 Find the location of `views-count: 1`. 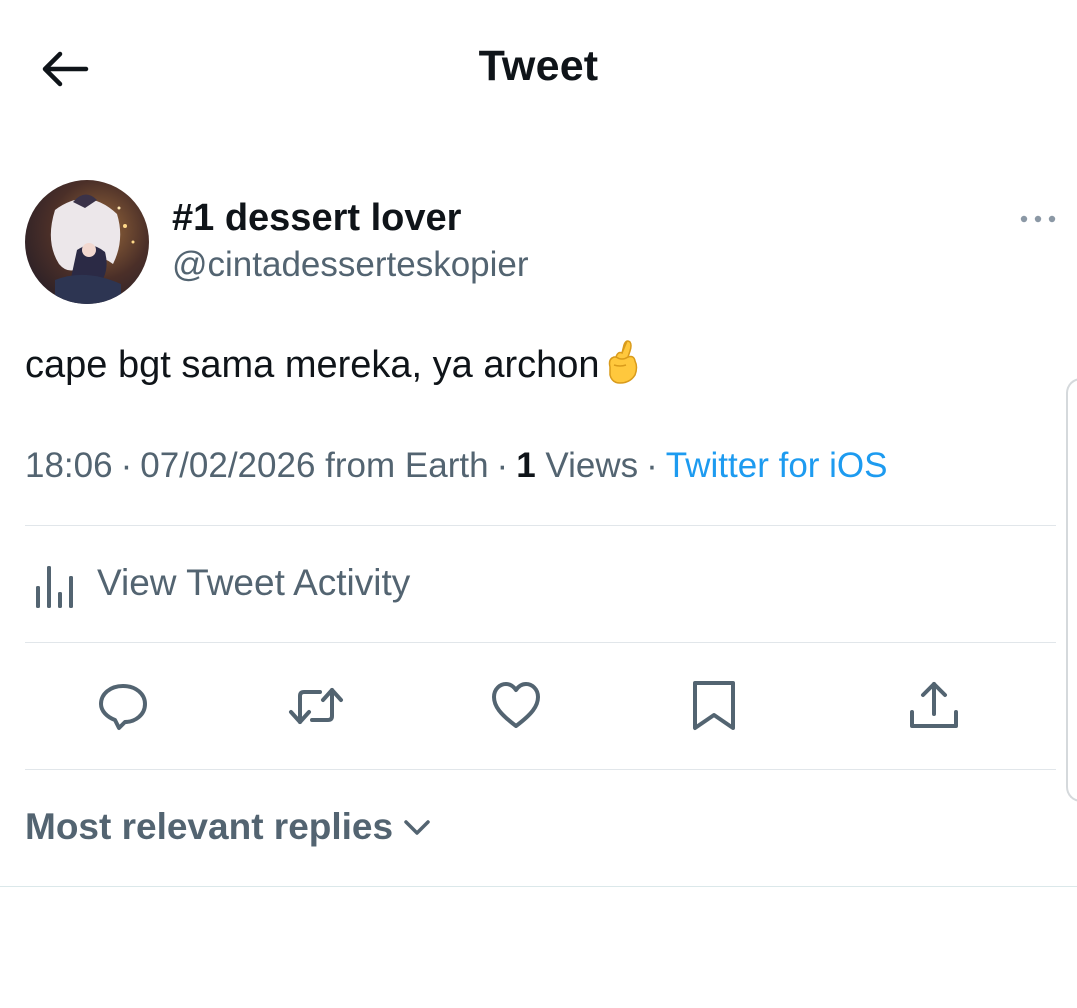

views-count: 1 is located at coordinates (526, 465).